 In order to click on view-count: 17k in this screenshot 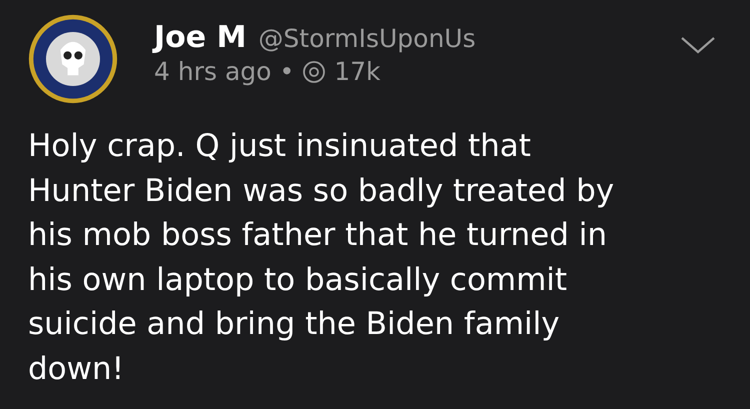, I will do `click(357, 71)`.